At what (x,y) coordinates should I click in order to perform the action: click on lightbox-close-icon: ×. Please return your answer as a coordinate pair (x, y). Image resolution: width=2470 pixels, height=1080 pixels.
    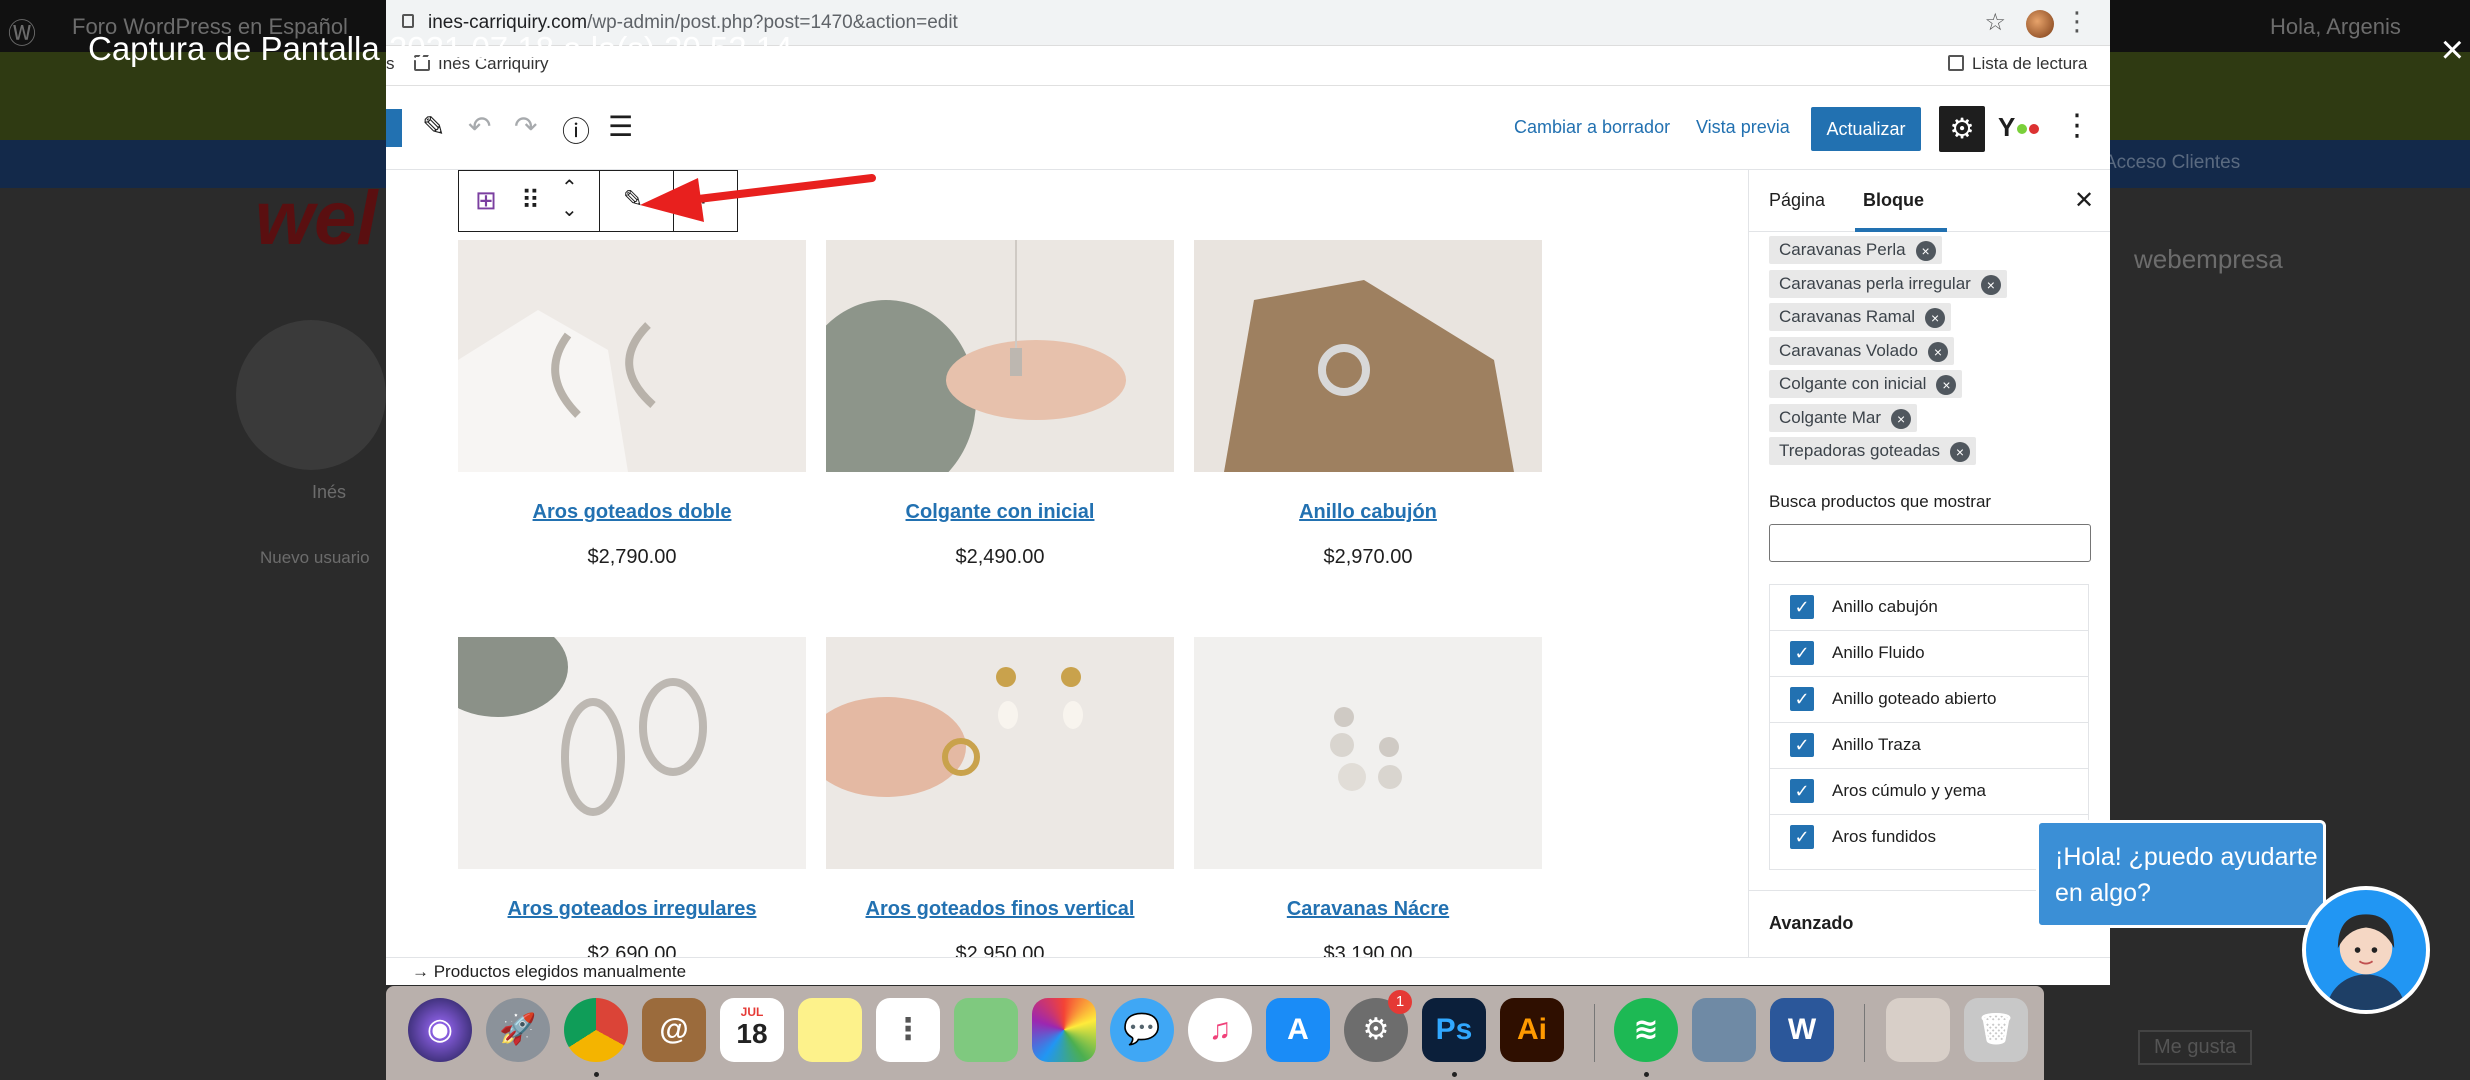
    Looking at the image, I should click on (2452, 50).